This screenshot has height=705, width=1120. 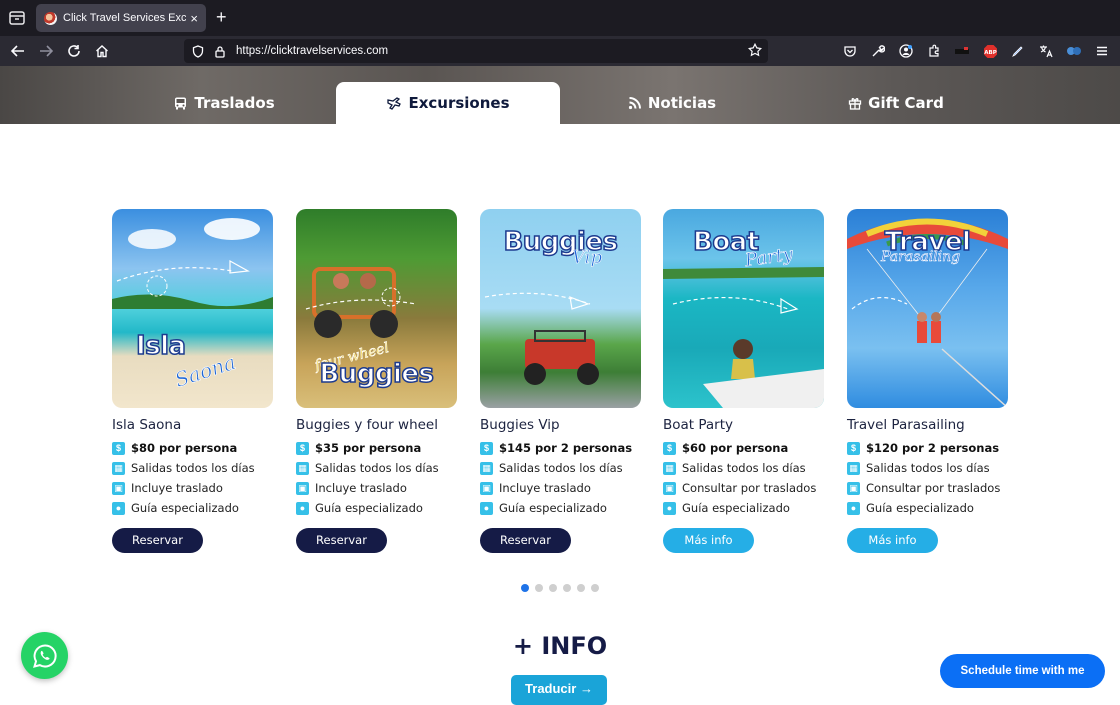 What do you see at coordinates (46, 51) in the screenshot?
I see `forward-arrow-icon` at bounding box center [46, 51].